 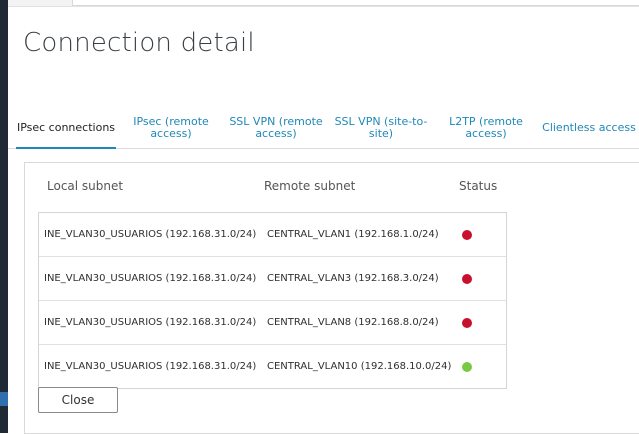 What do you see at coordinates (171, 128) in the screenshot?
I see `tab-ipsec-remote-access: IPsec (remote access)` at bounding box center [171, 128].